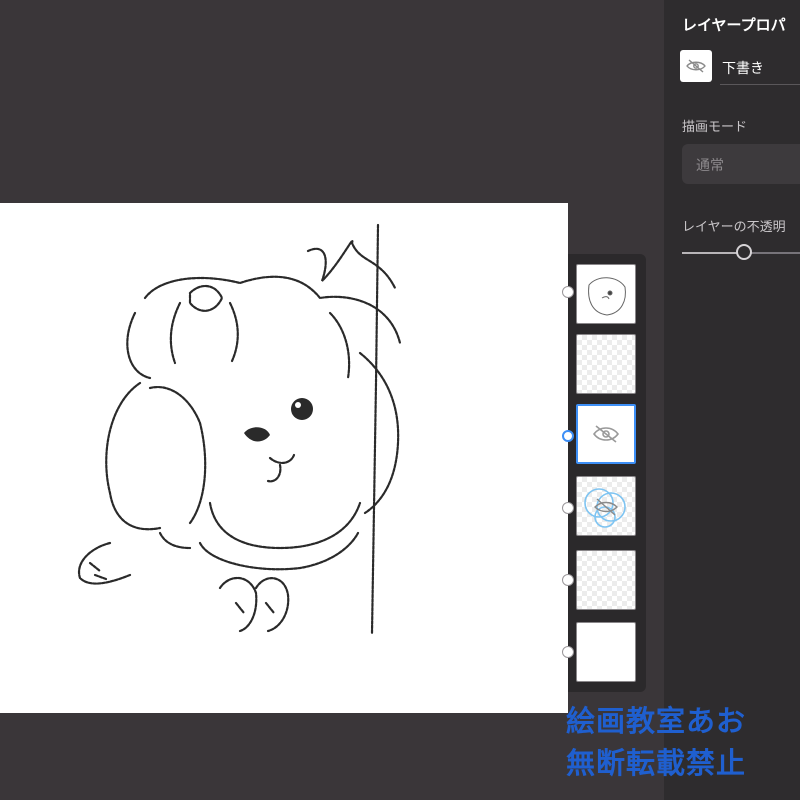 This screenshot has width=800, height=800. I want to click on layer-strip, so click(604, 473).